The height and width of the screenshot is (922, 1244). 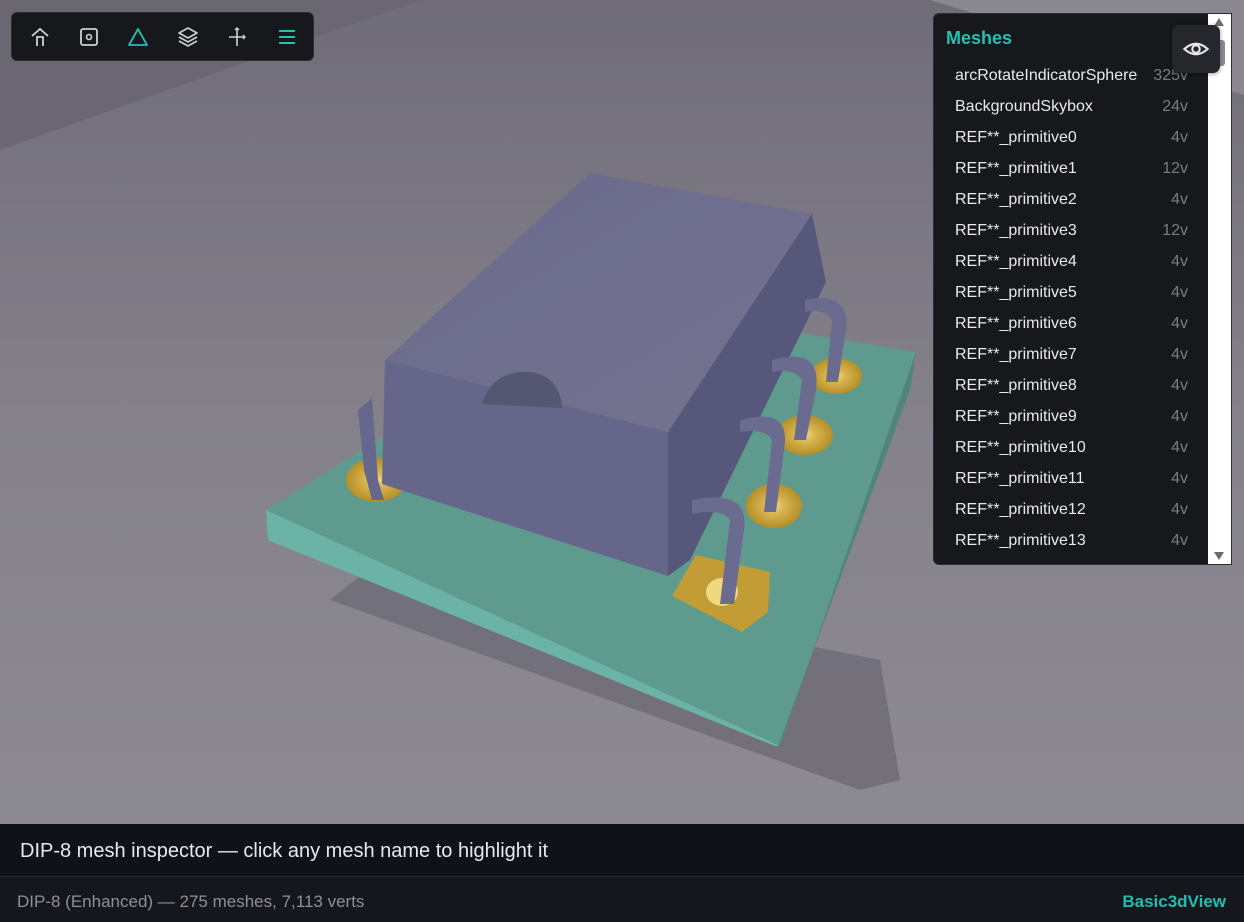 I want to click on focus-icon, so click(x=89, y=37).